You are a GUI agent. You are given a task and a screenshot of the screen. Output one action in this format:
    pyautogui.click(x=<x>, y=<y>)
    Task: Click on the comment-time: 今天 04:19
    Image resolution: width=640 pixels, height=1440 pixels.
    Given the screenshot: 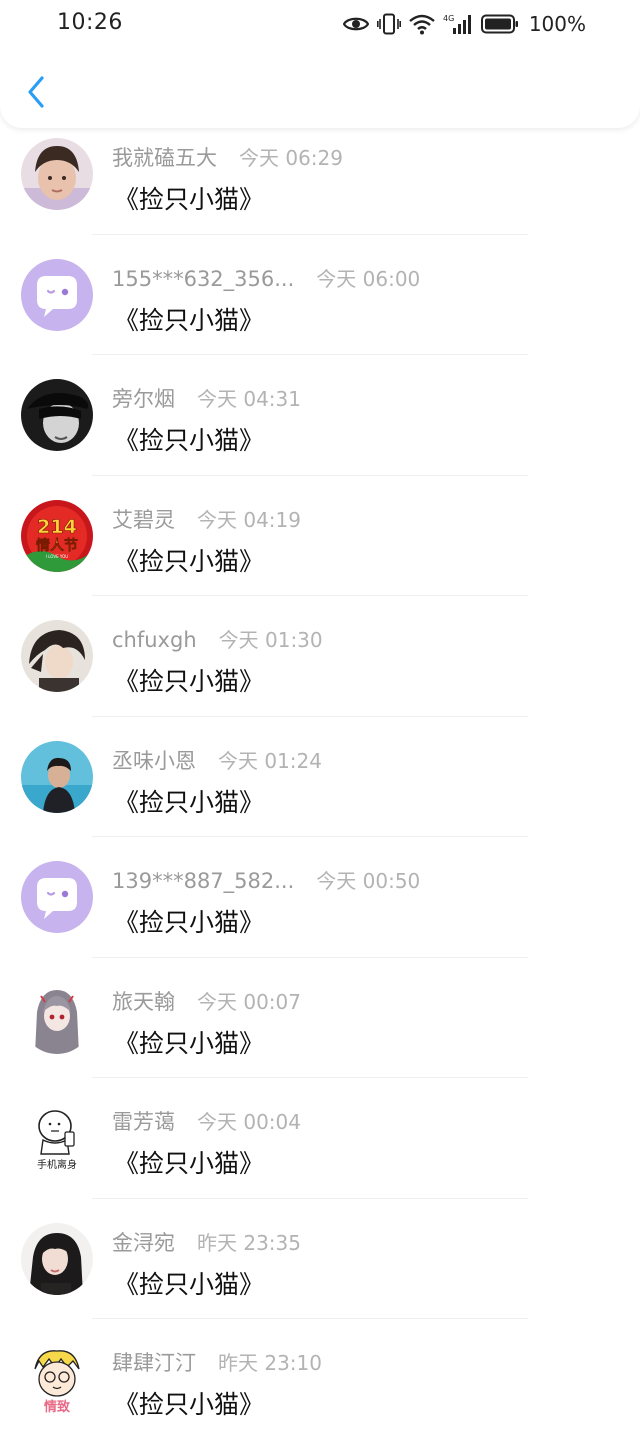 What is the action you would take?
    pyautogui.click(x=249, y=519)
    